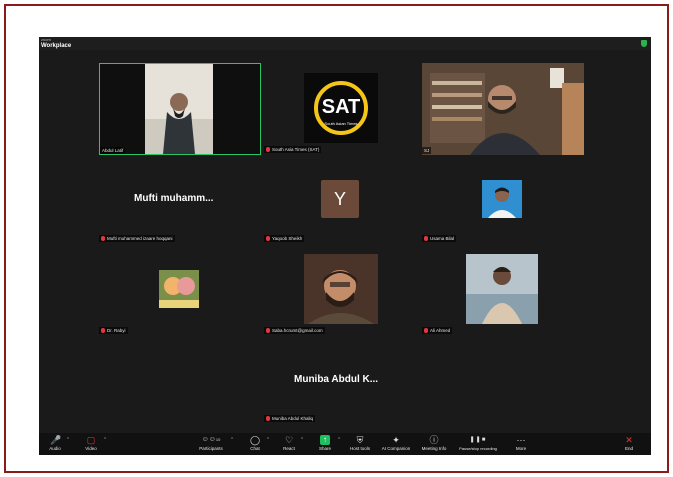  I want to click on tile-ali-ahmed: Ali Ahmed, so click(503, 294).